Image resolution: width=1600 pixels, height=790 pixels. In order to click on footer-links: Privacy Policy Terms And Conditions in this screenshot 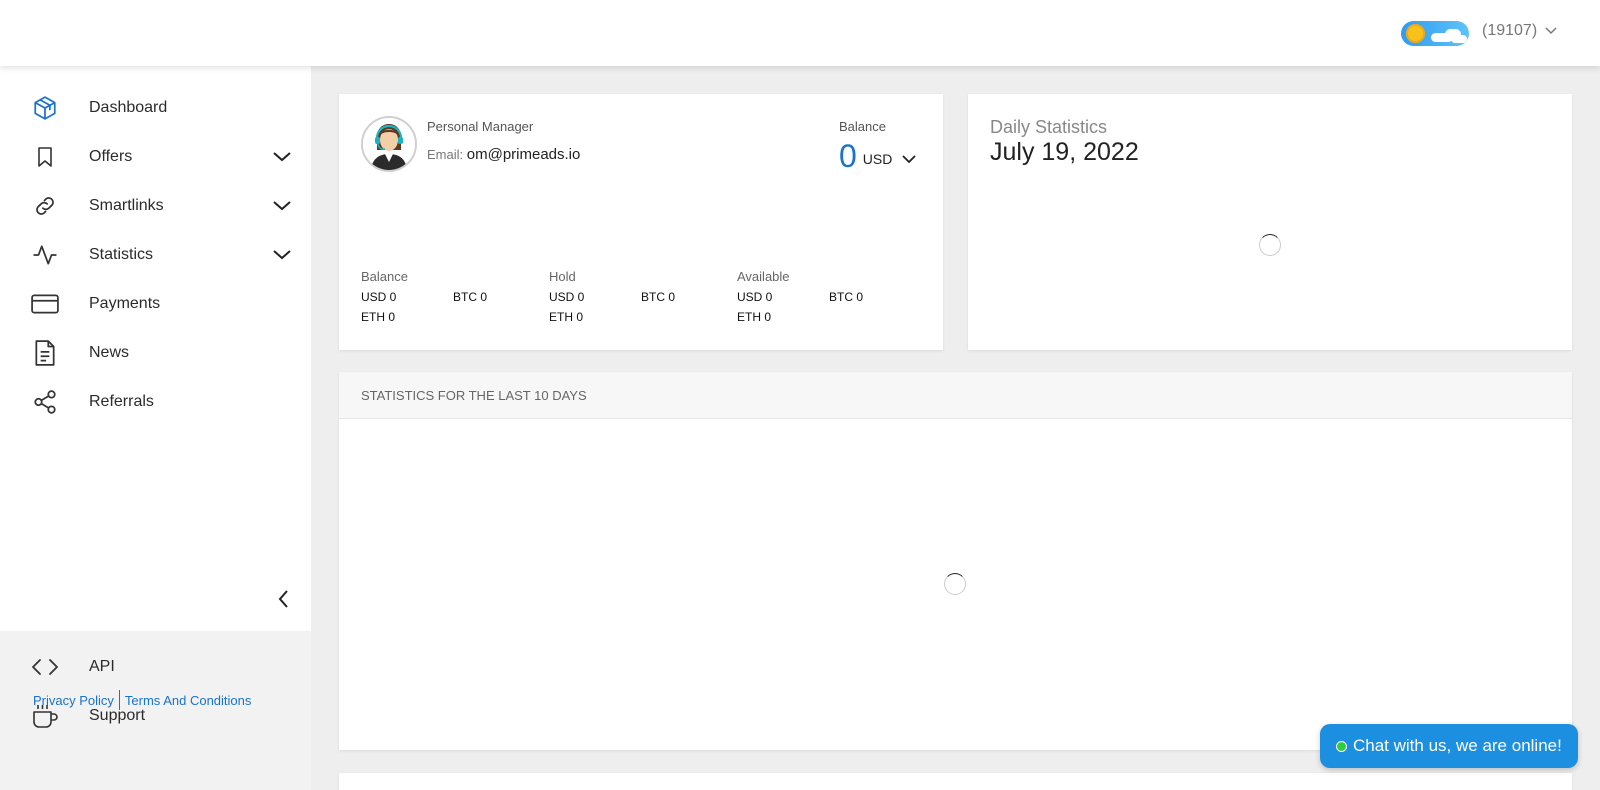, I will do `click(142, 700)`.